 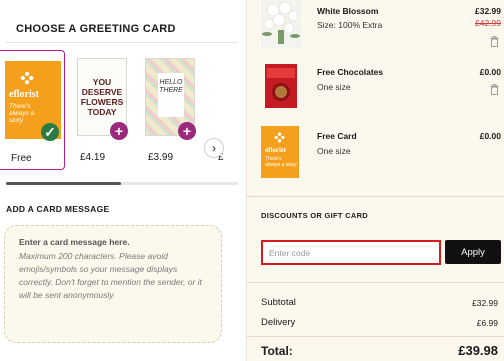 I want to click on delivery-label: Delivery, so click(x=278, y=322).